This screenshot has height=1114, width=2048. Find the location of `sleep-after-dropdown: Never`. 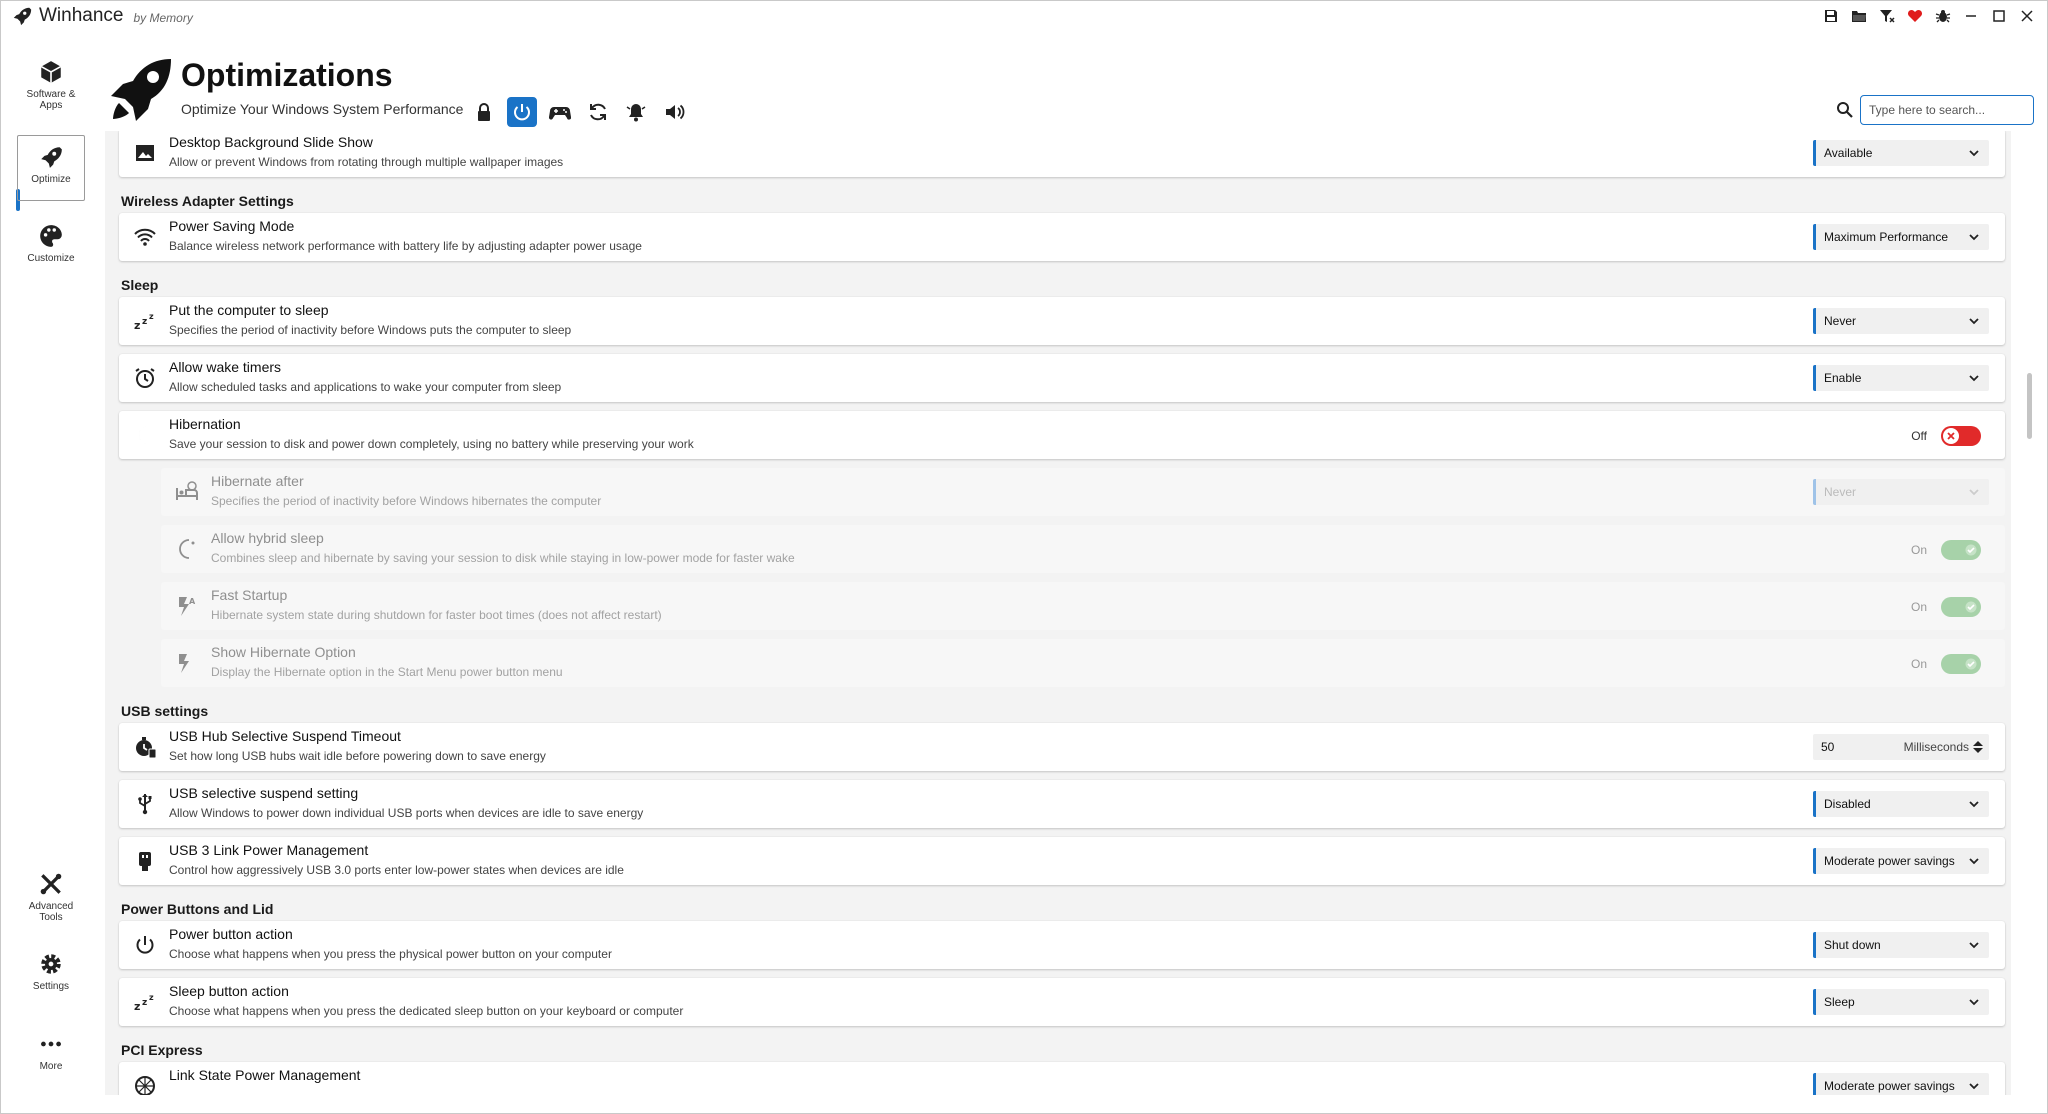

sleep-after-dropdown: Never is located at coordinates (1901, 321).